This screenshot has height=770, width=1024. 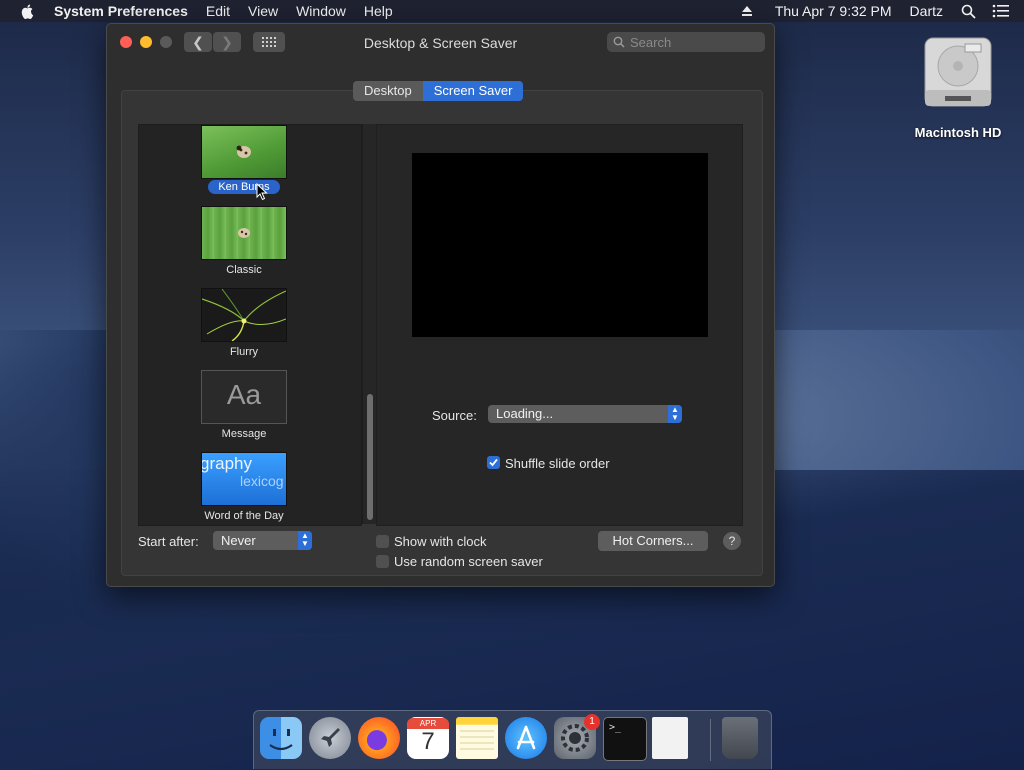 What do you see at coordinates (440, 43) in the screenshot?
I see `title-bar: ❮ ❯ Desktop & Screen Saver Search` at bounding box center [440, 43].